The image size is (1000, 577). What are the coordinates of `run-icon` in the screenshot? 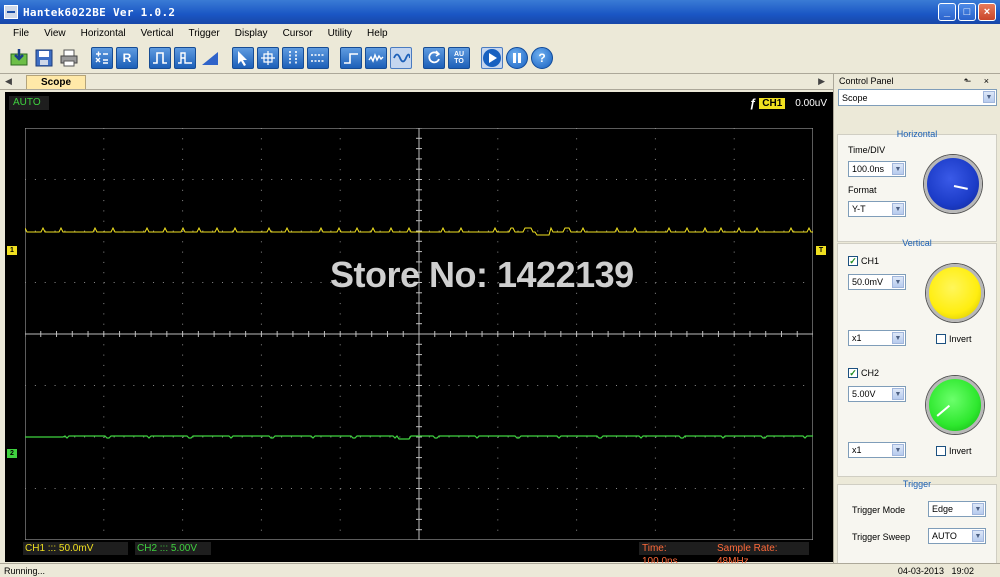 It's located at (492, 57).